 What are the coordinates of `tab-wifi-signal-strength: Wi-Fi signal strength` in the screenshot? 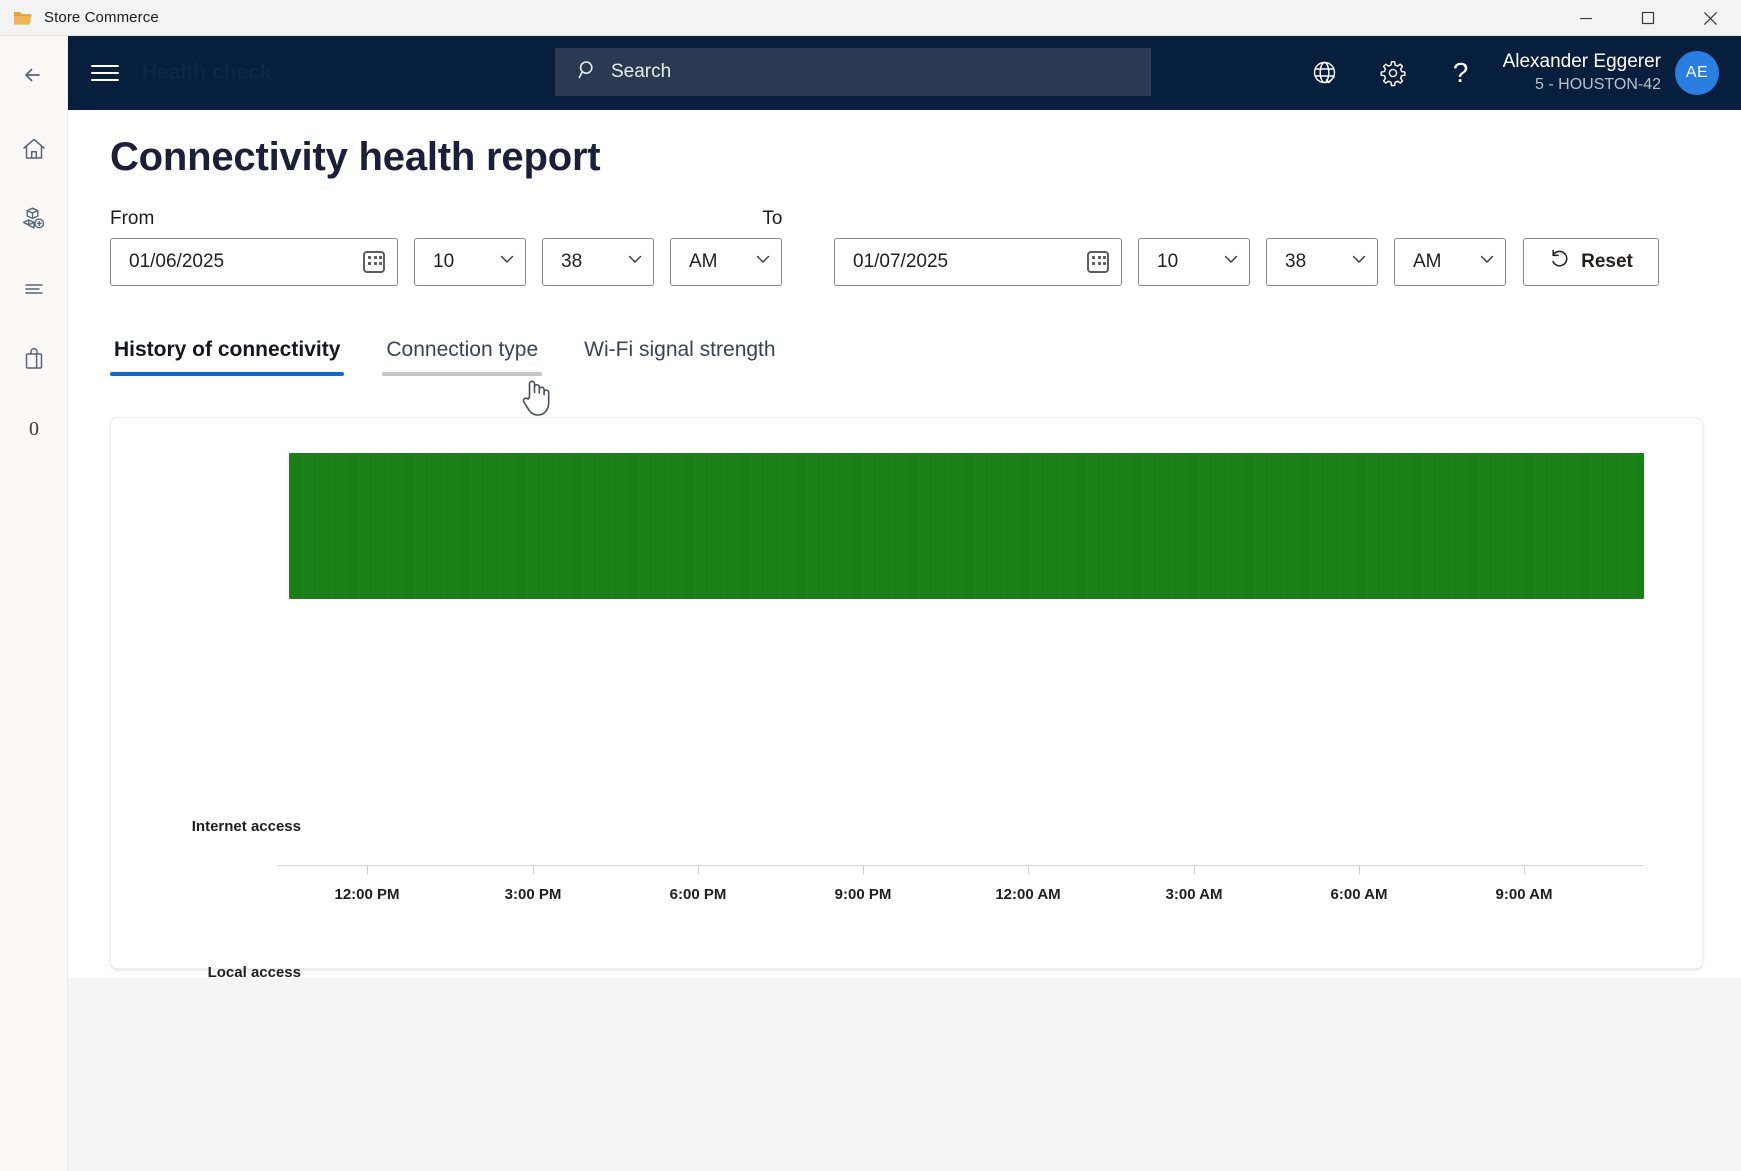 It's located at (679, 357).